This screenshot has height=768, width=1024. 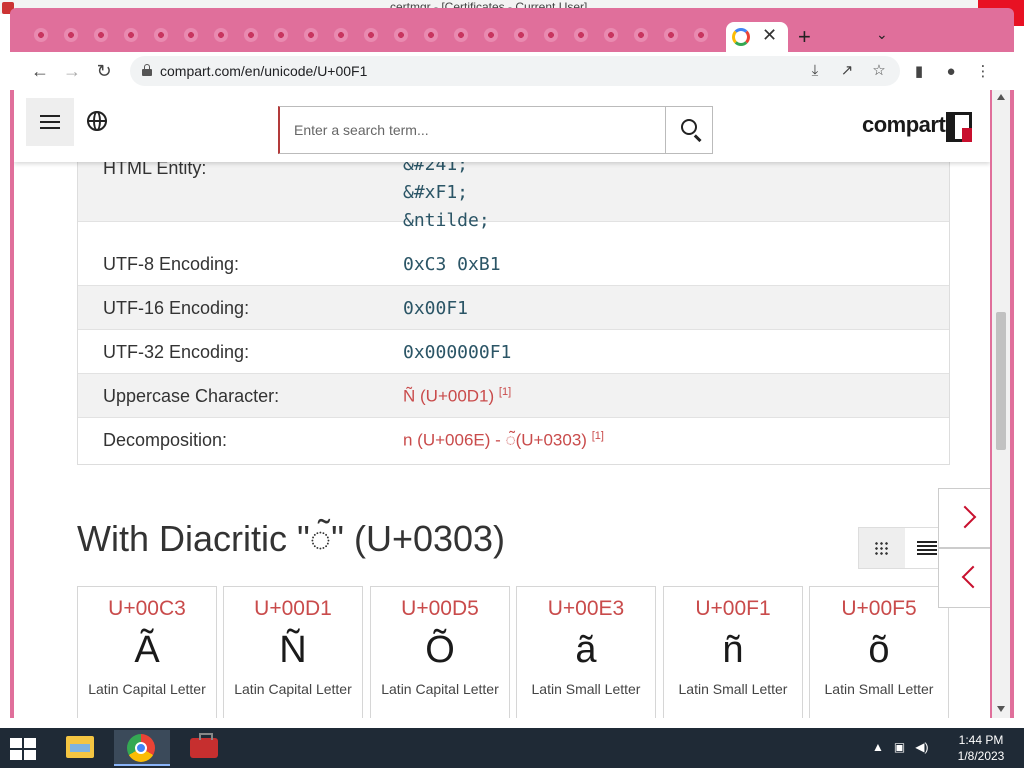 I want to click on character-card: U+00D5 Õ Latin Capital Letter, so click(x=440, y=652).